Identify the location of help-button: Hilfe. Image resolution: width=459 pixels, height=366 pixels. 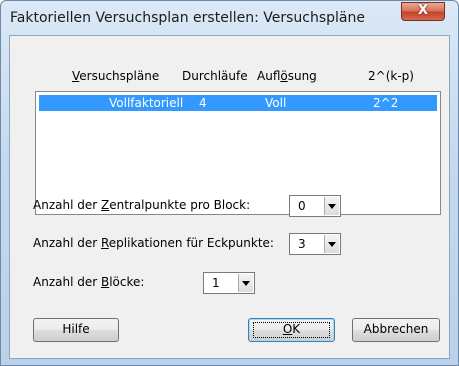
(76, 330).